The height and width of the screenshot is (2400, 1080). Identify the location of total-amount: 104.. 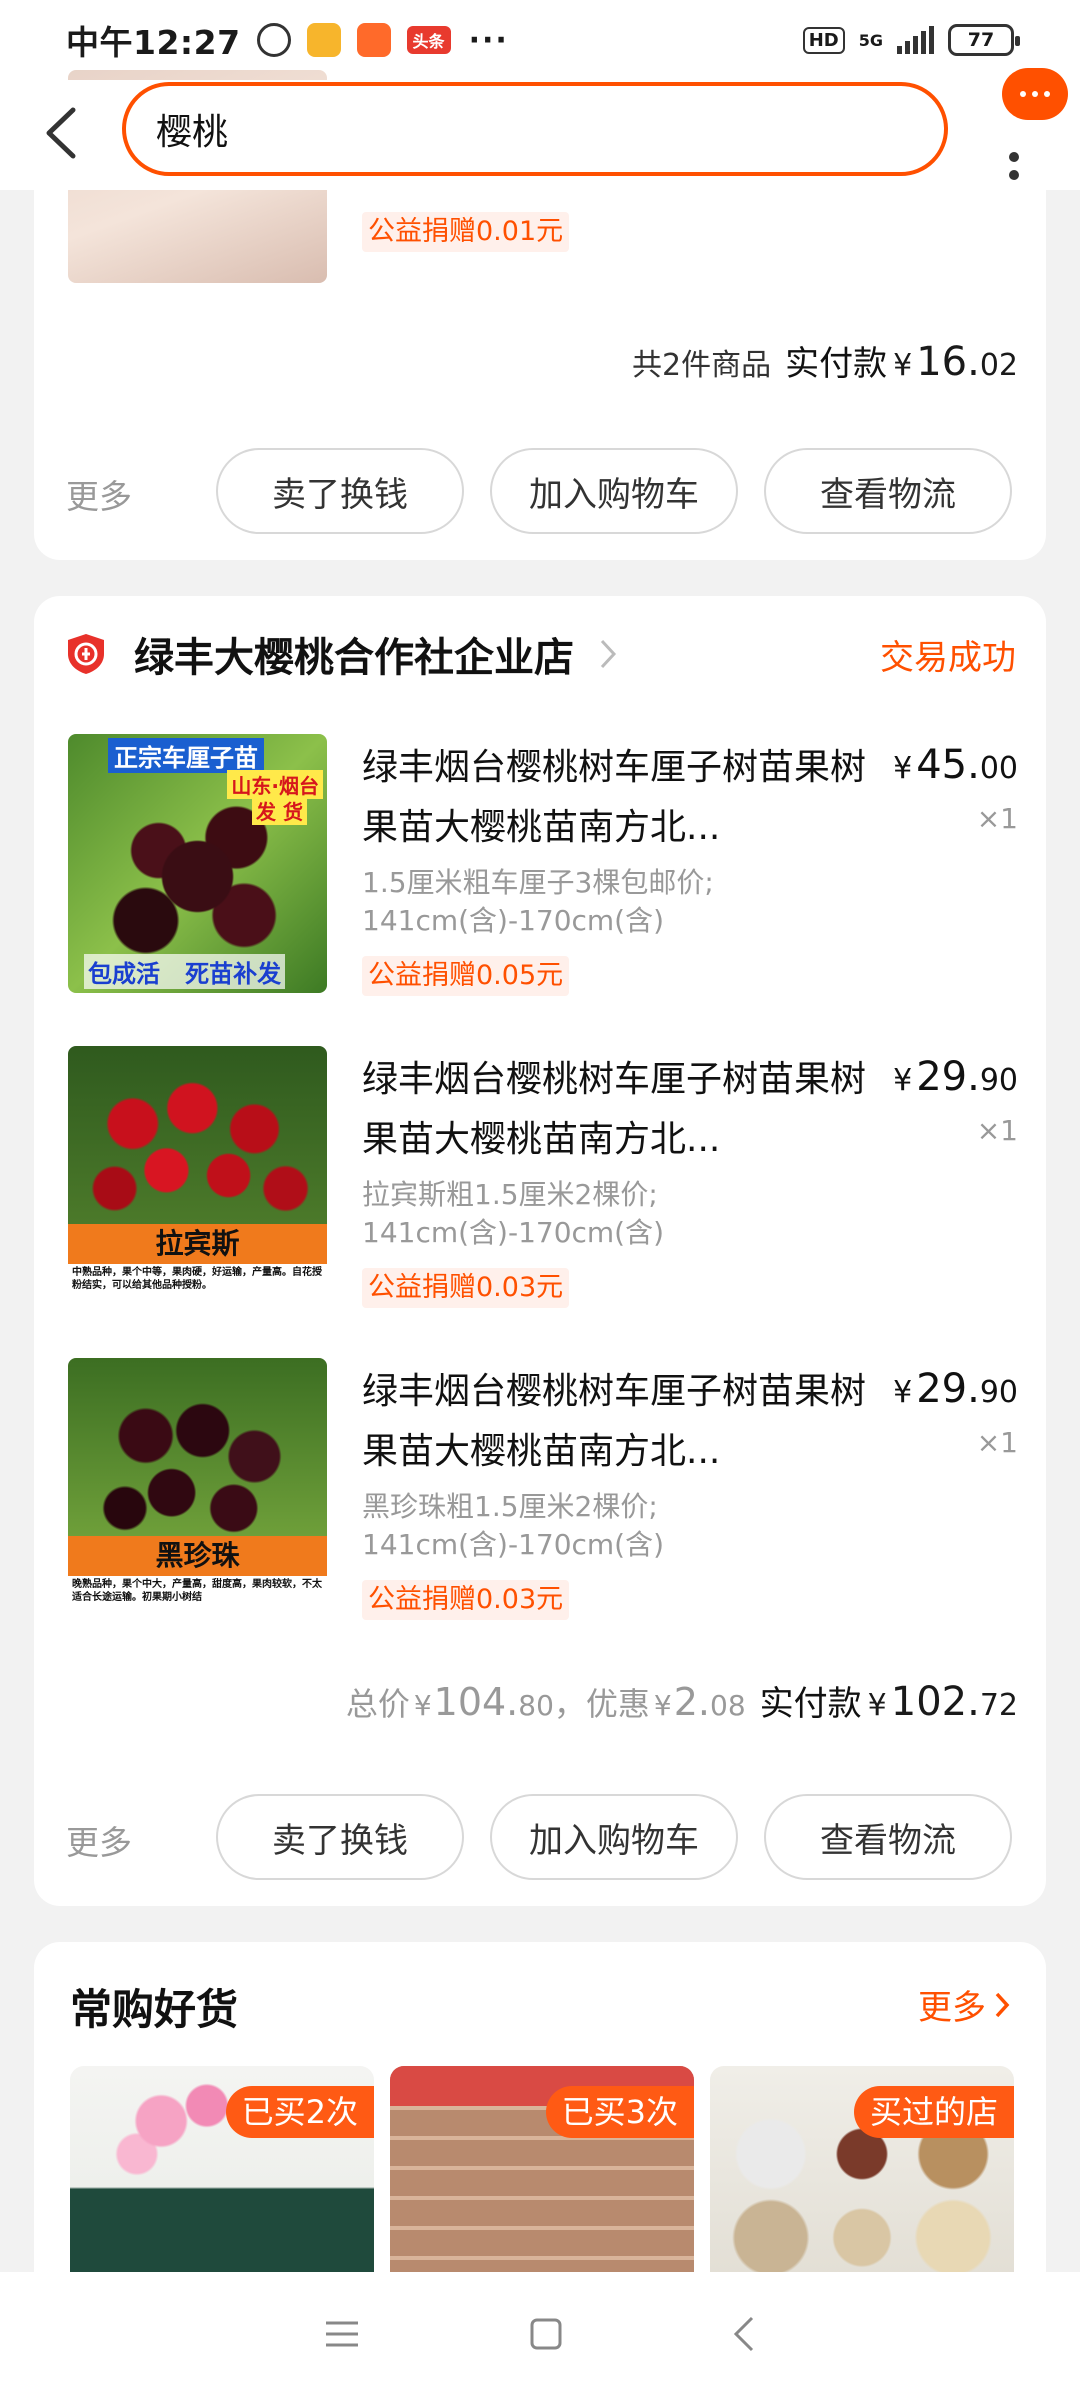
(476, 1702).